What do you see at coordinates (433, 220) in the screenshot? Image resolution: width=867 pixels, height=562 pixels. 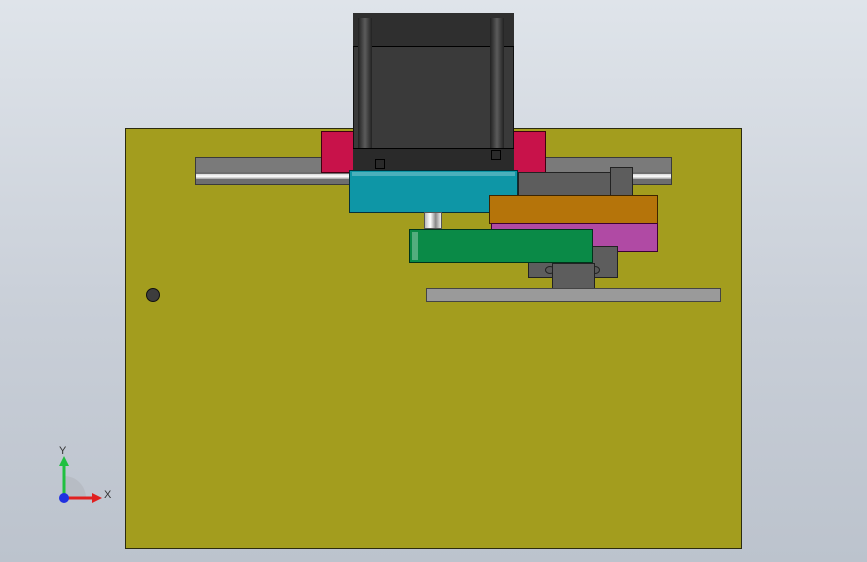 I see `coupling-shaft` at bounding box center [433, 220].